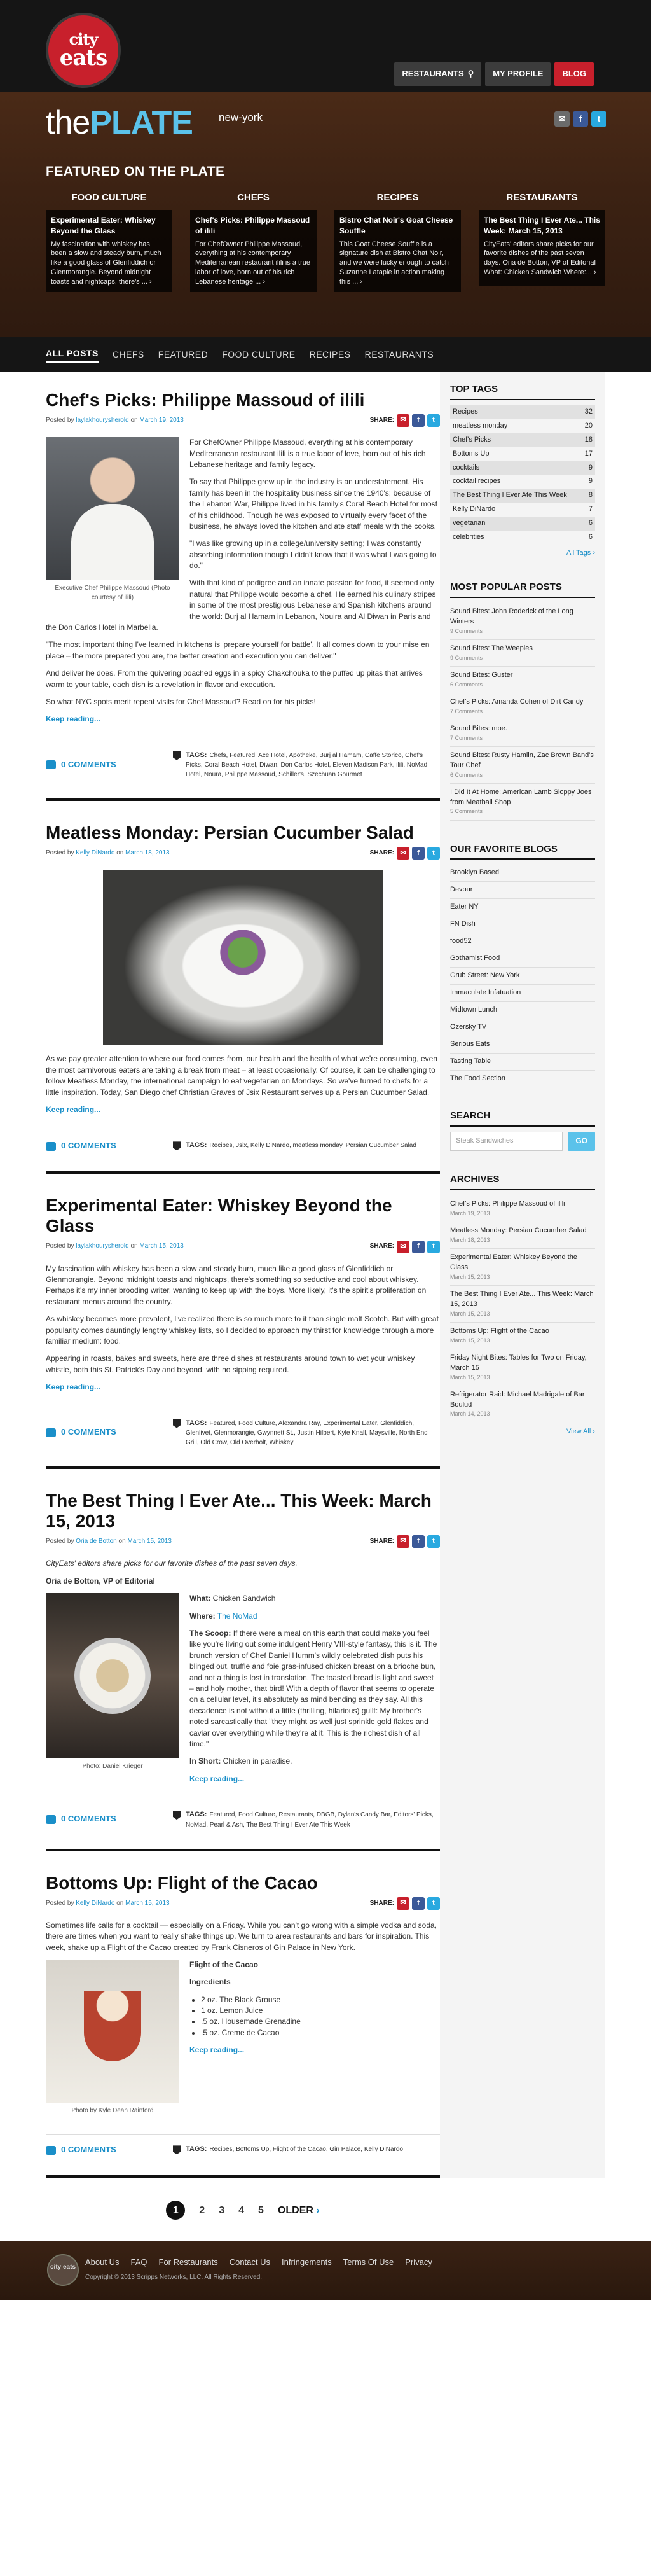 The width and height of the screenshot is (651, 2576). I want to click on blog-link: food52, so click(522, 941).